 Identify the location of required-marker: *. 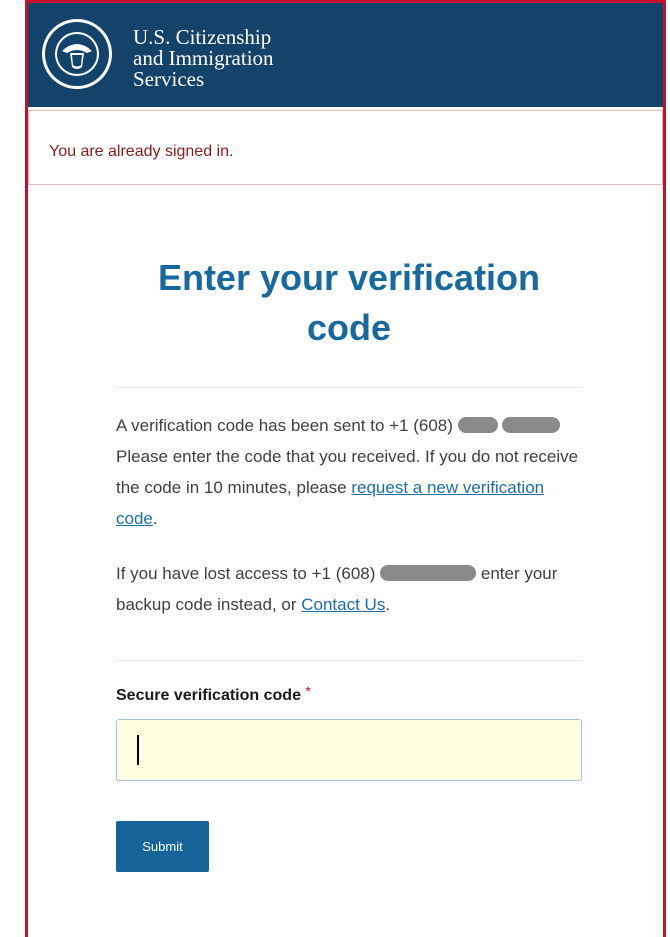
(308, 691).